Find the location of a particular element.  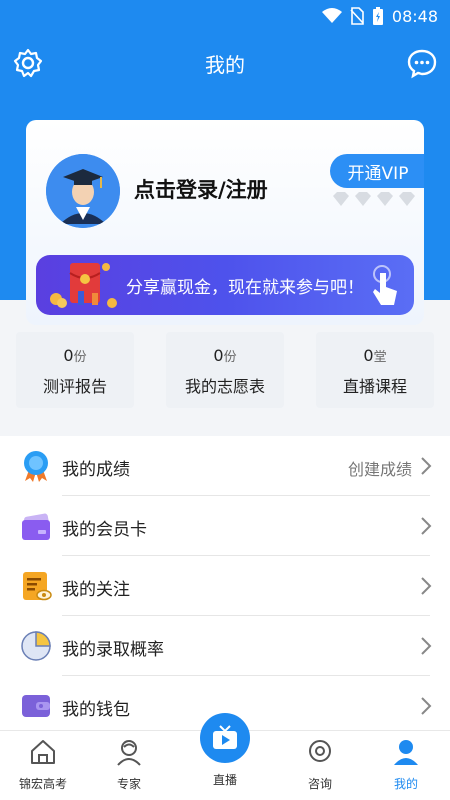

login-register-link: 点击登录/注册 is located at coordinates (201, 189).